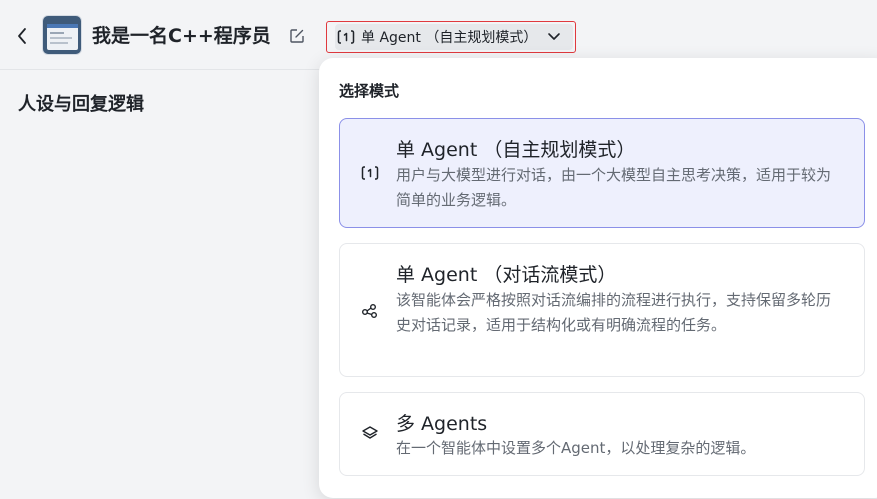  I want to click on bot-title: 我是一名C++程序员, so click(181, 36).